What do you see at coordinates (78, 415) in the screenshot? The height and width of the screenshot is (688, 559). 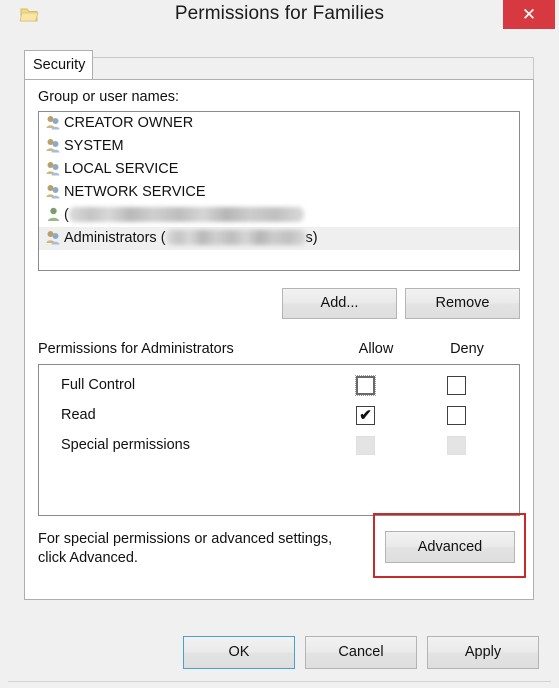 I see `permission-label: Read` at bounding box center [78, 415].